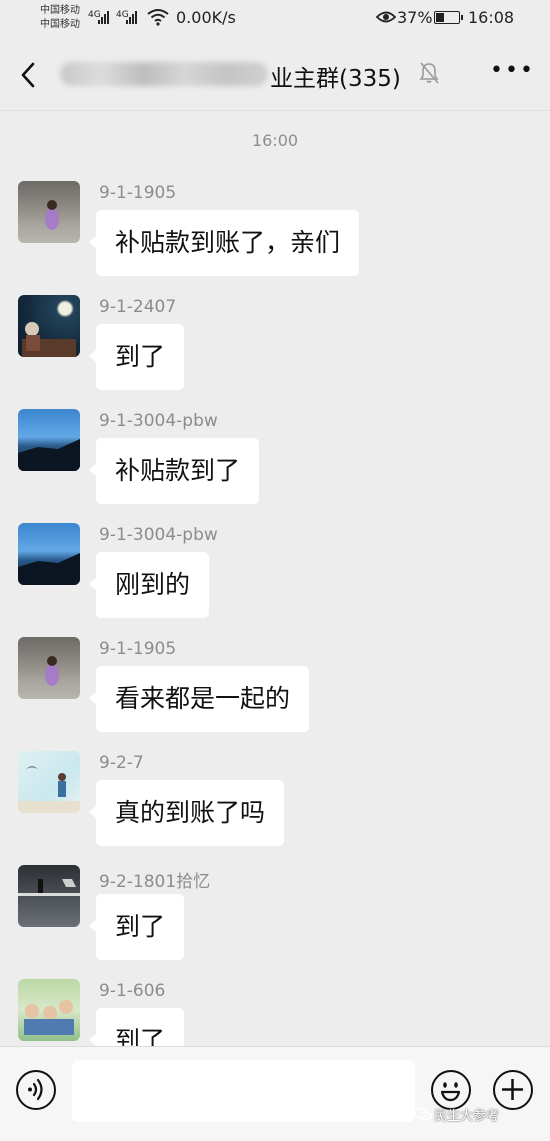  I want to click on back-button, so click(29, 75).